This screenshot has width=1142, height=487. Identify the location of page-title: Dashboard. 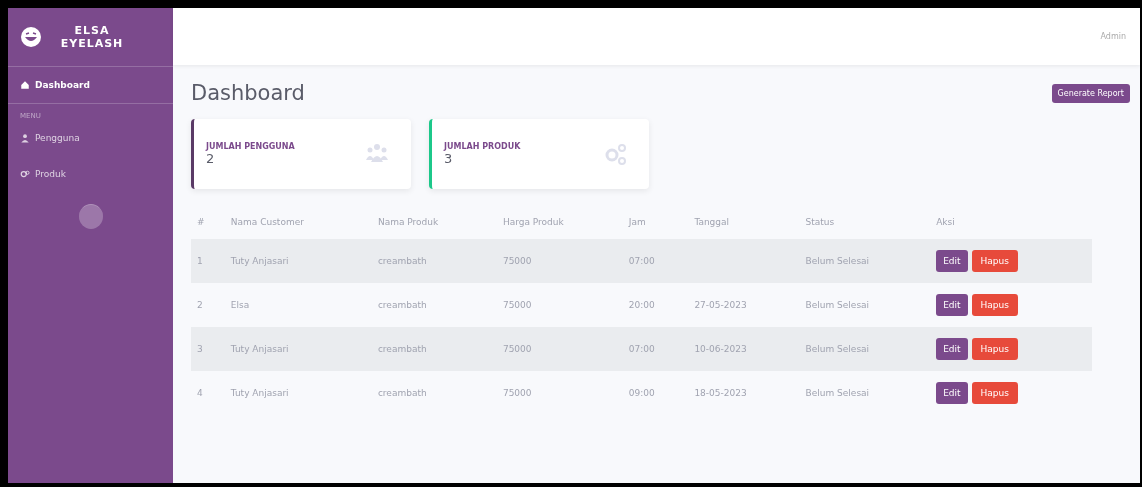
(248, 93).